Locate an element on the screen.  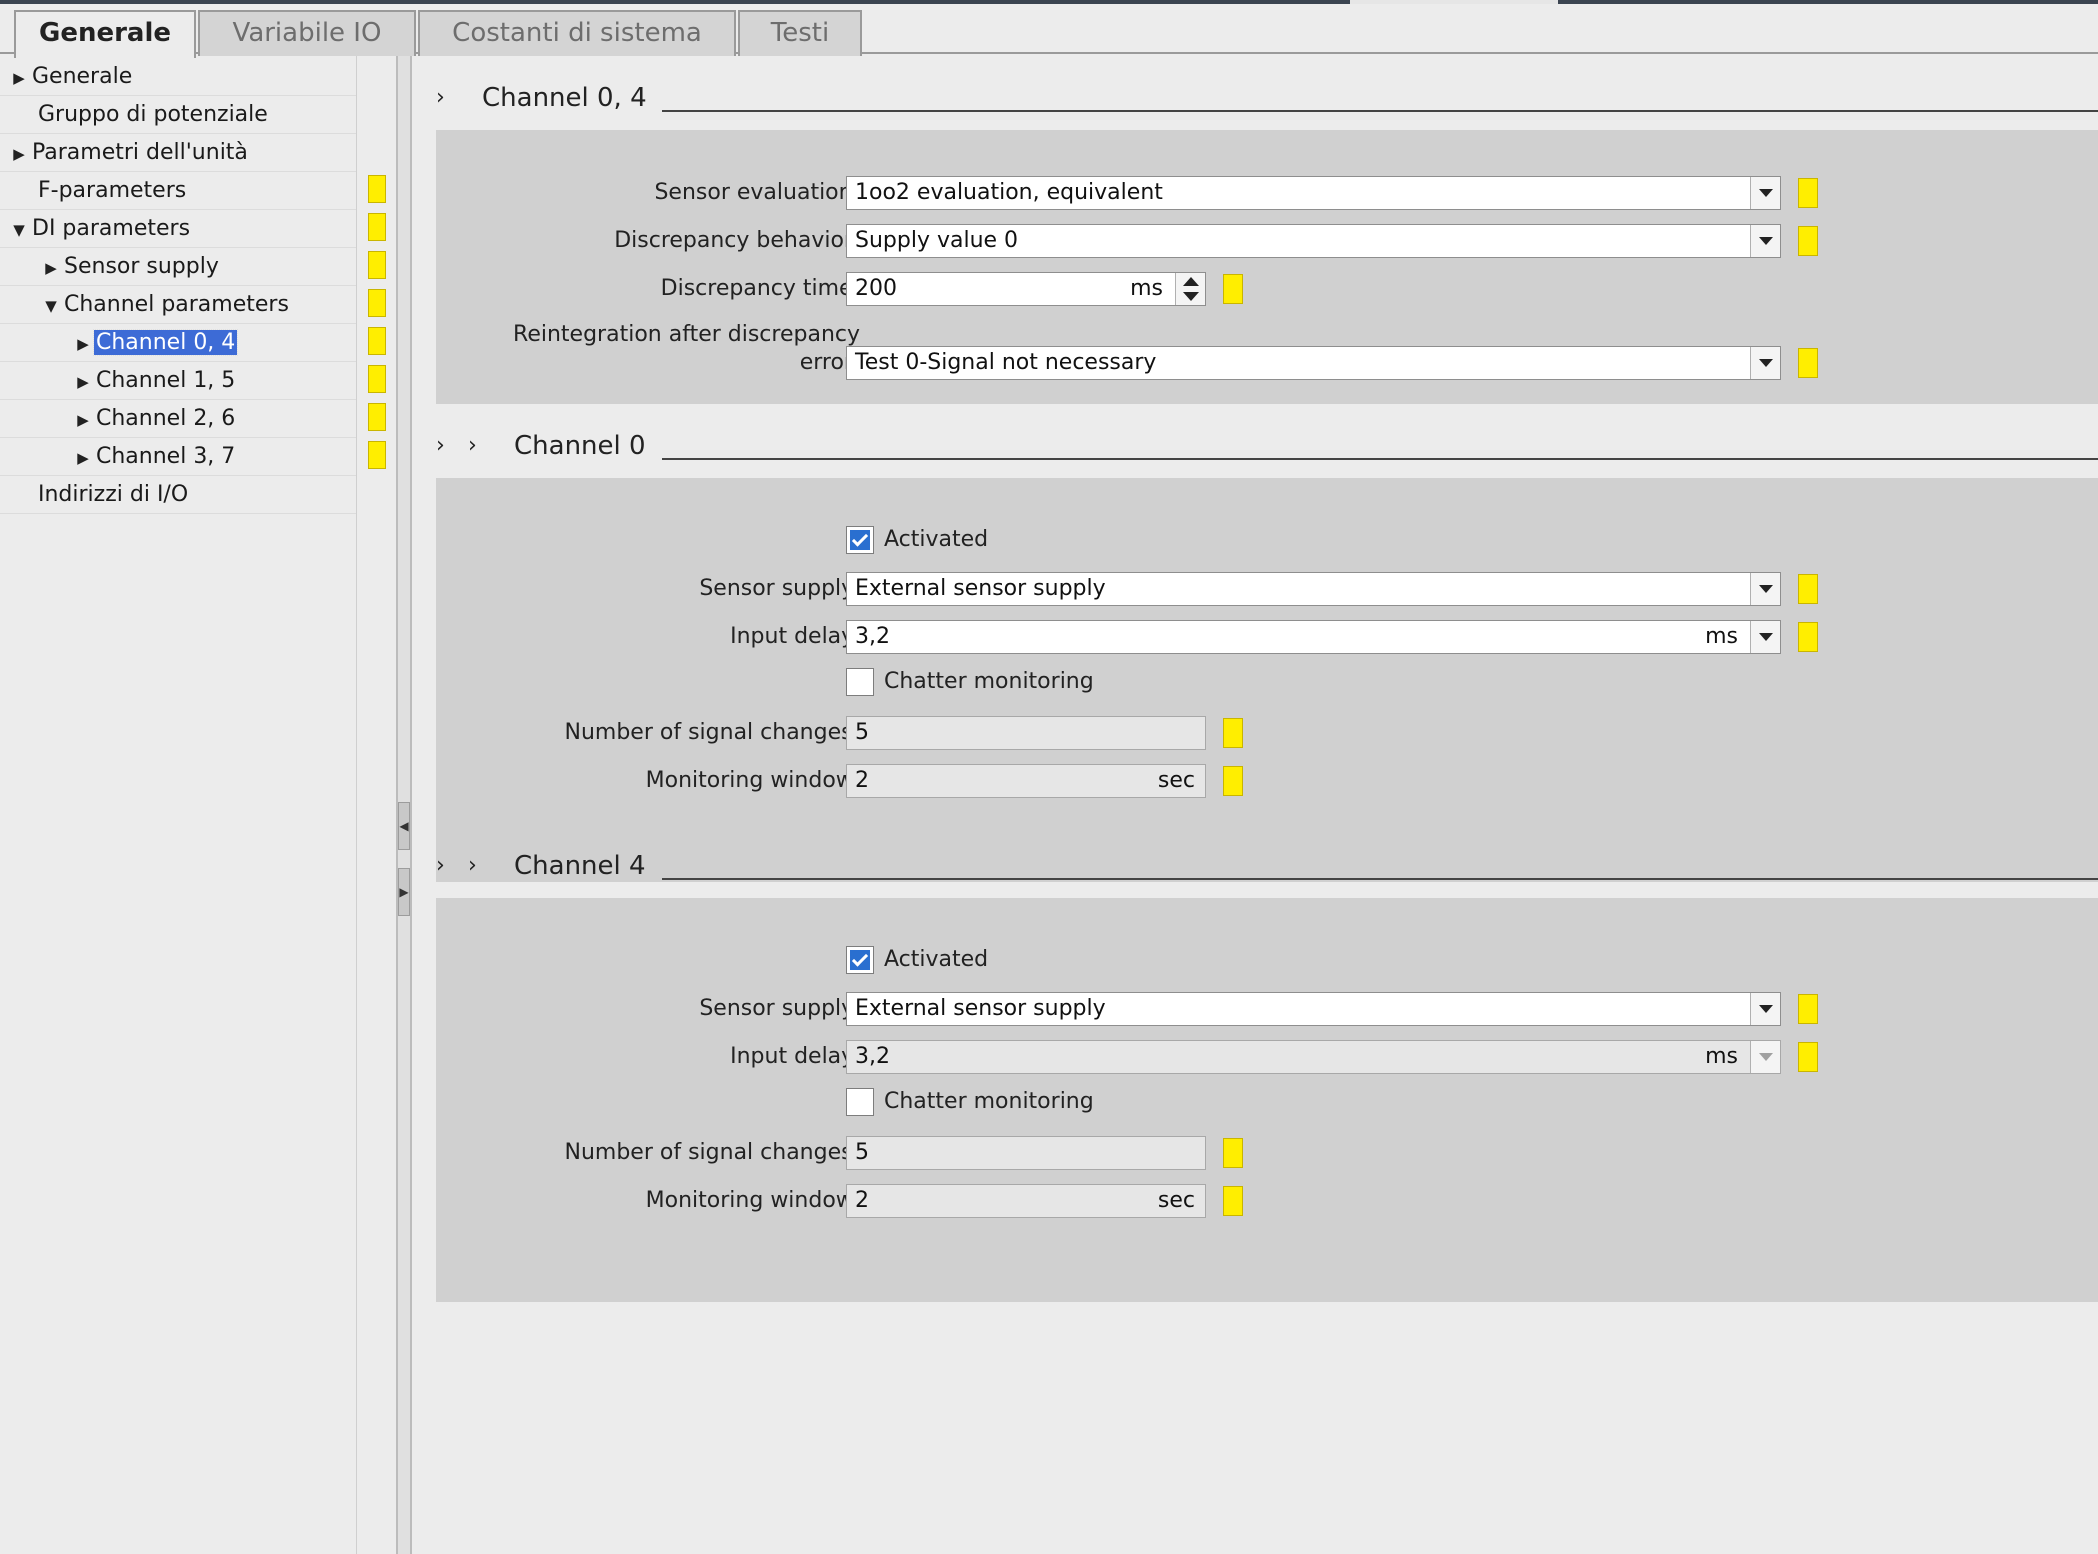
tab-testi: Testi is located at coordinates (800, 33).